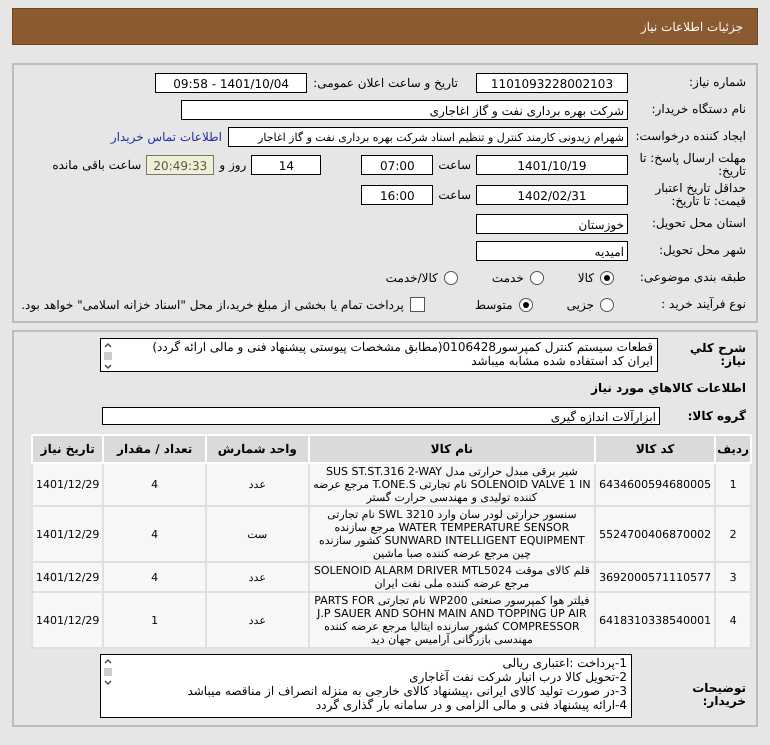 This screenshot has height=745, width=770. I want to click on column-header: کد کالا, so click(655, 449).